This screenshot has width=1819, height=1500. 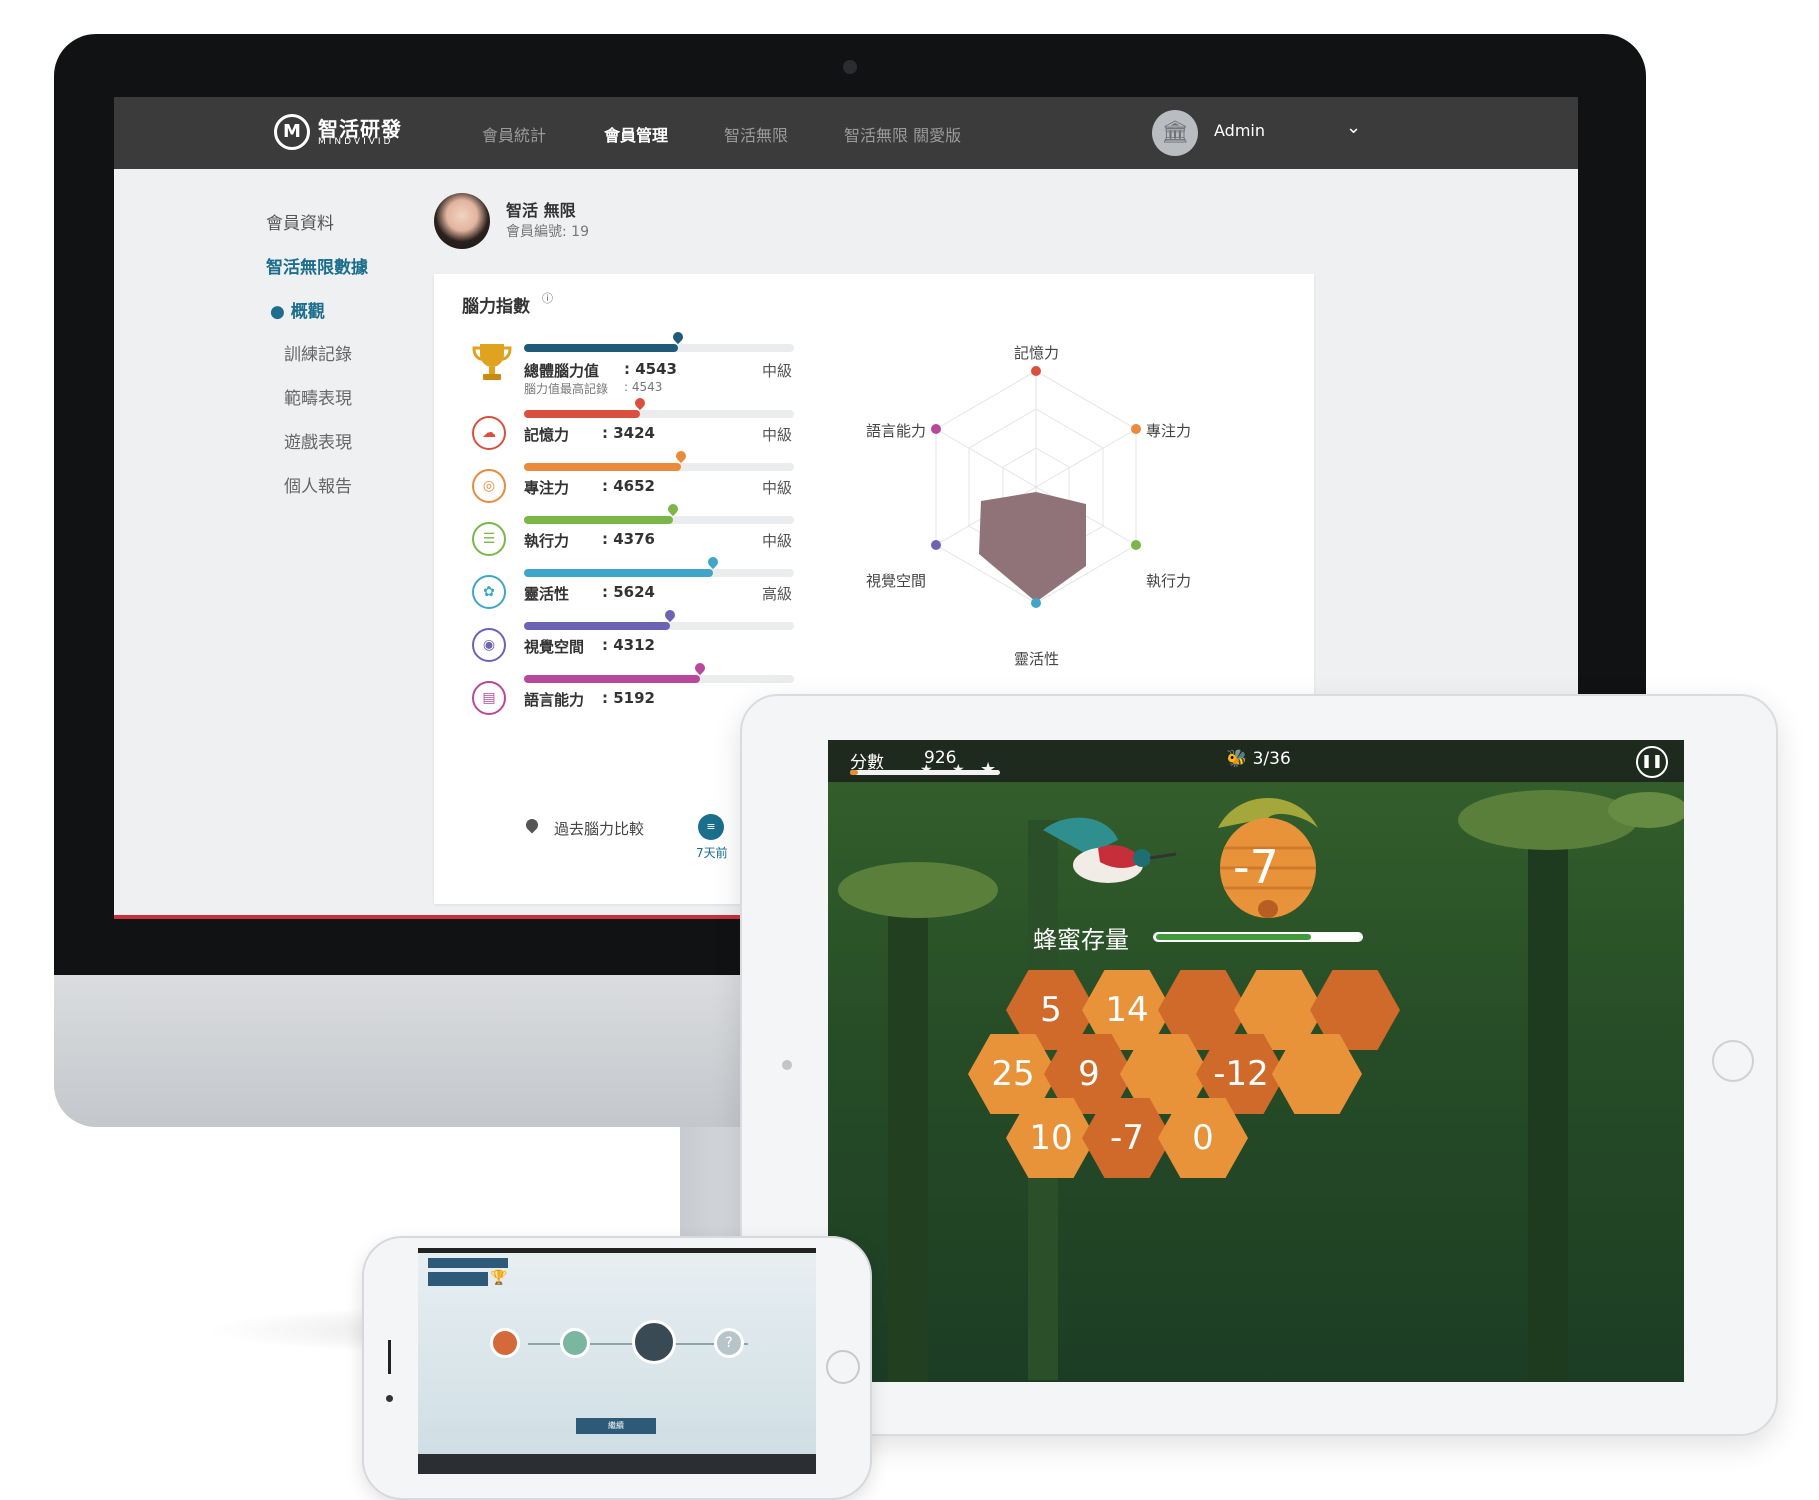 What do you see at coordinates (711, 827) in the screenshot?
I see `compare-slider-handle: ≡` at bounding box center [711, 827].